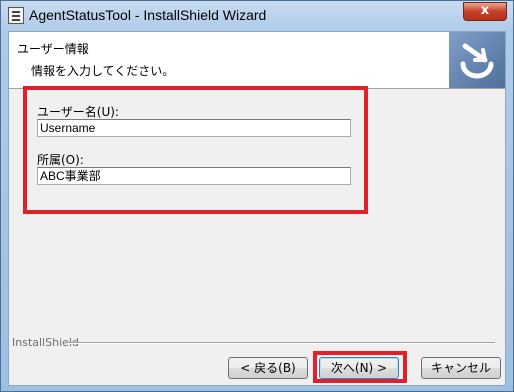 The height and width of the screenshot is (392, 514). What do you see at coordinates (103, 71) in the screenshot?
I see `page-subtitle: 情報を入力してください。` at bounding box center [103, 71].